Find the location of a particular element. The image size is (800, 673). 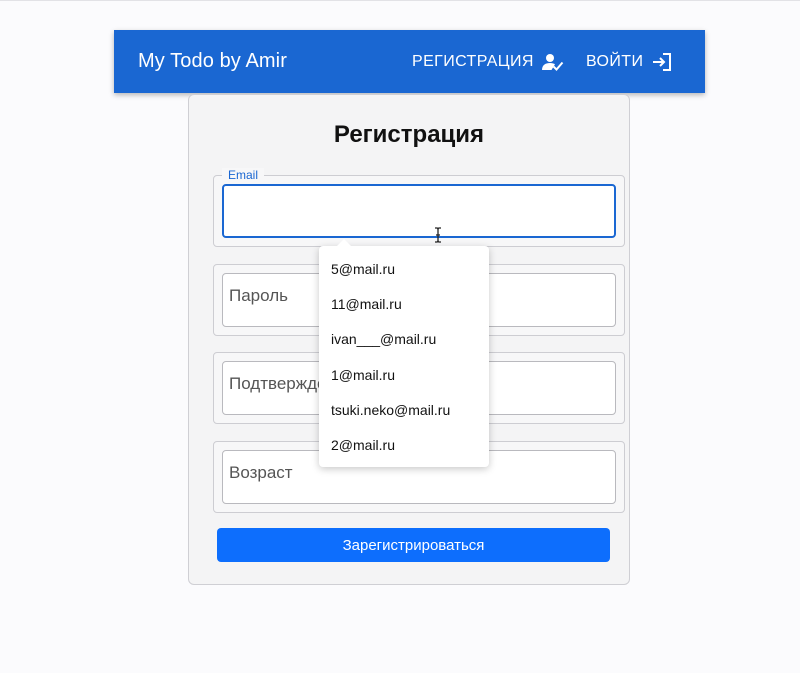

autocomplete-option: 1@mail.ru is located at coordinates (404, 374).